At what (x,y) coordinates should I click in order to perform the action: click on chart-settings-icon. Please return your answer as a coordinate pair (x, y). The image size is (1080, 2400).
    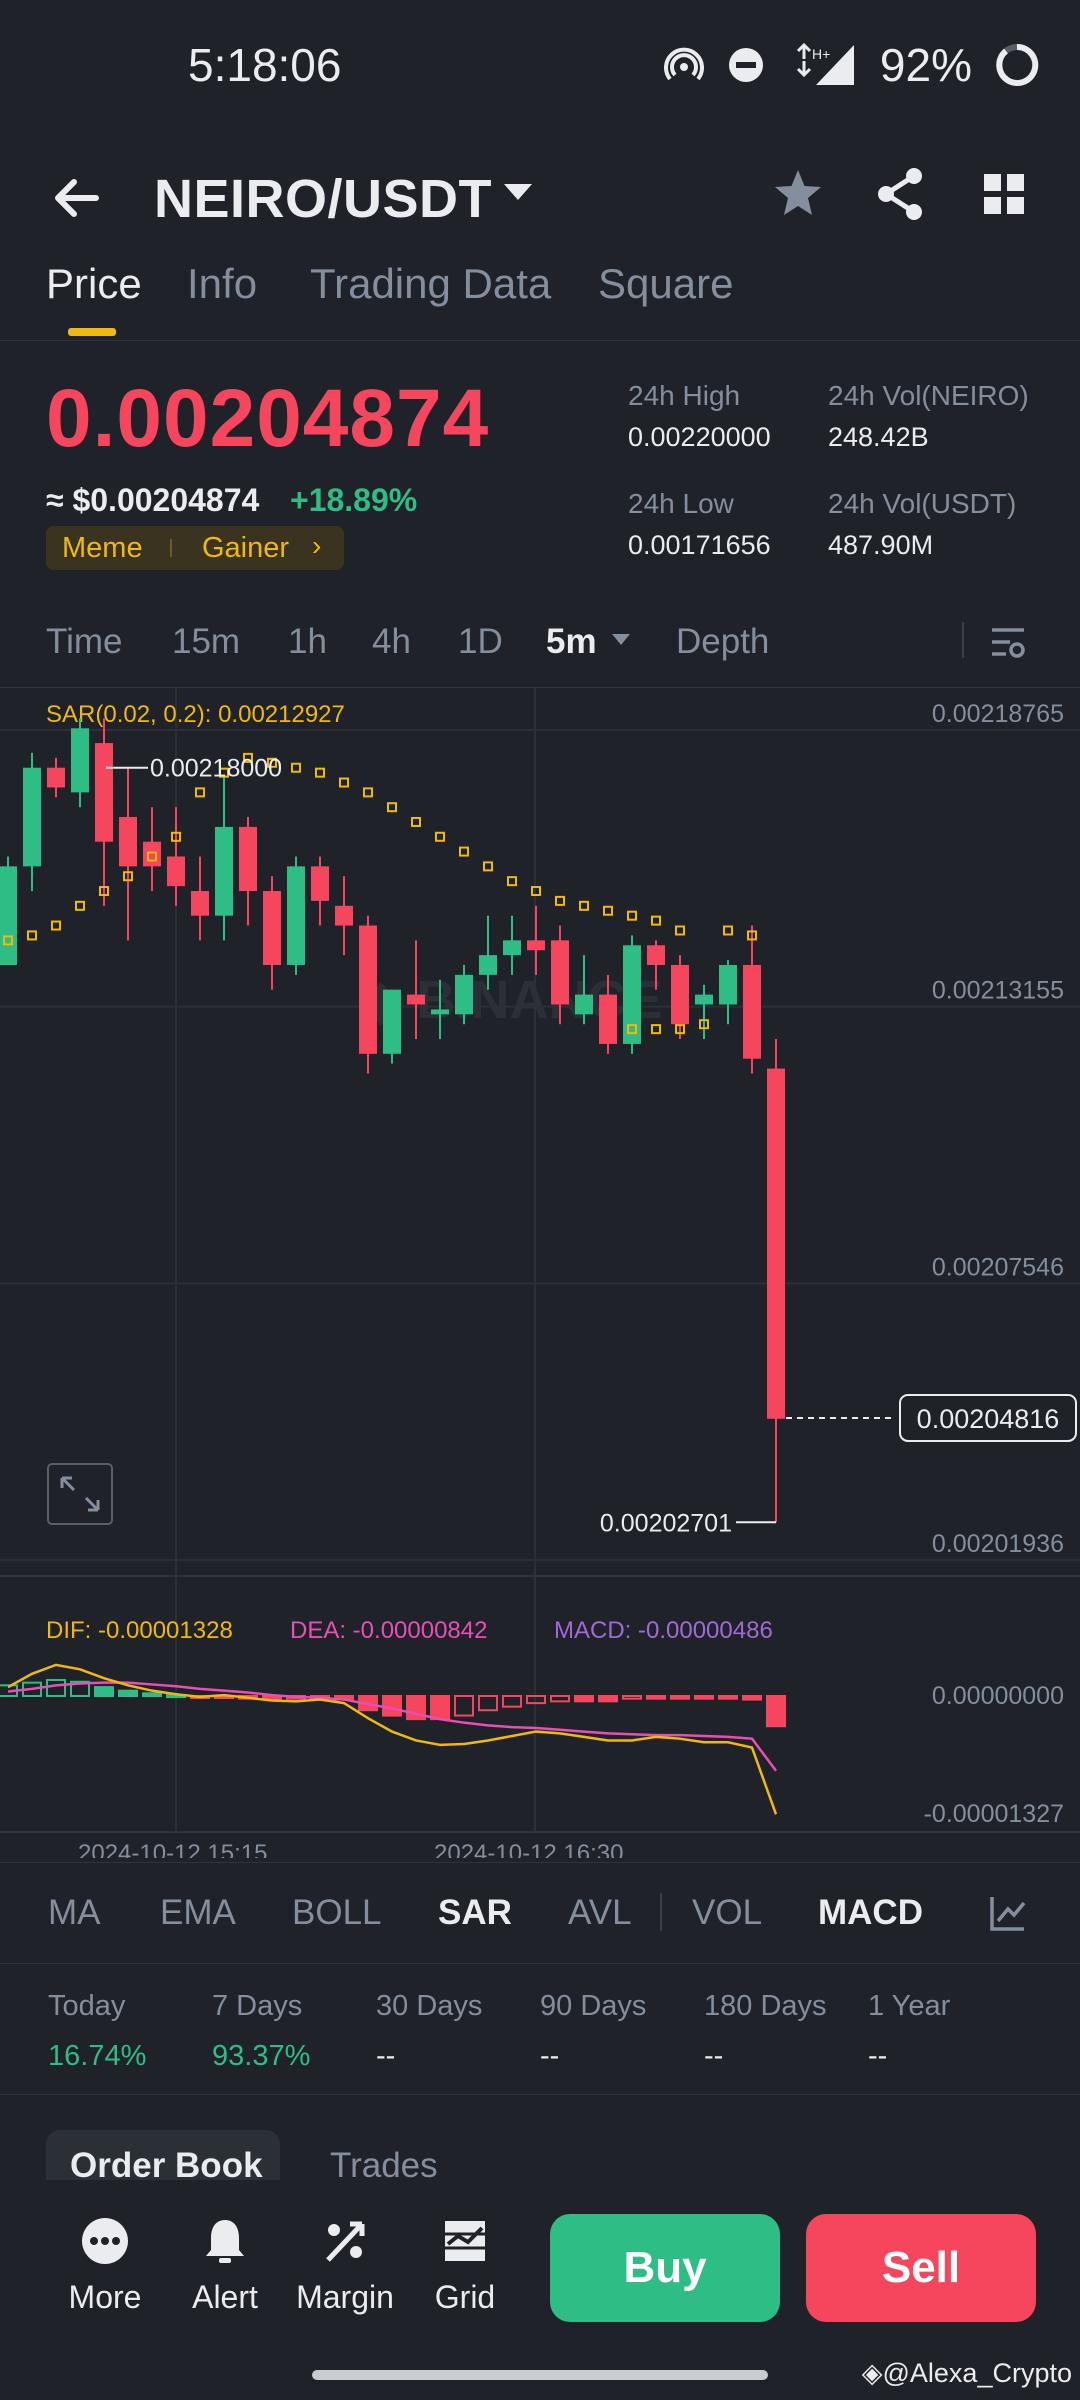
    Looking at the image, I should click on (1008, 642).